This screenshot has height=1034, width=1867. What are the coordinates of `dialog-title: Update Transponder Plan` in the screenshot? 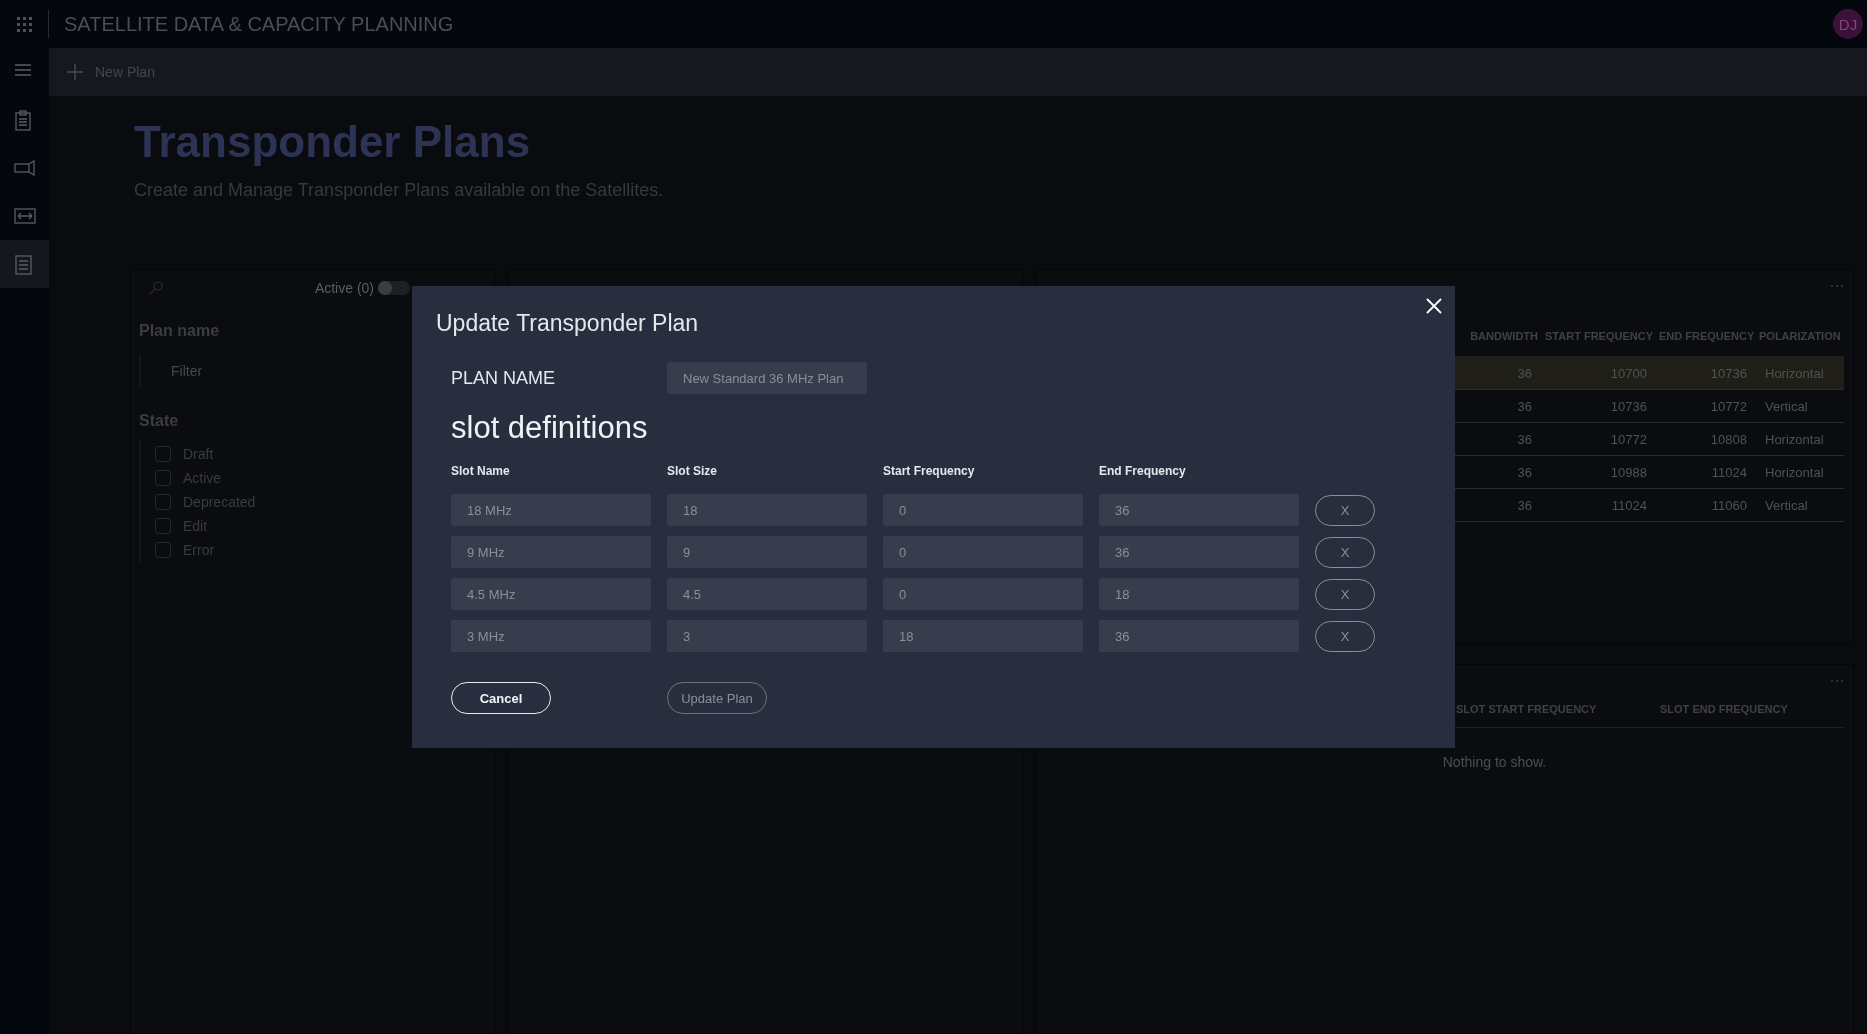 It's located at (936, 330).